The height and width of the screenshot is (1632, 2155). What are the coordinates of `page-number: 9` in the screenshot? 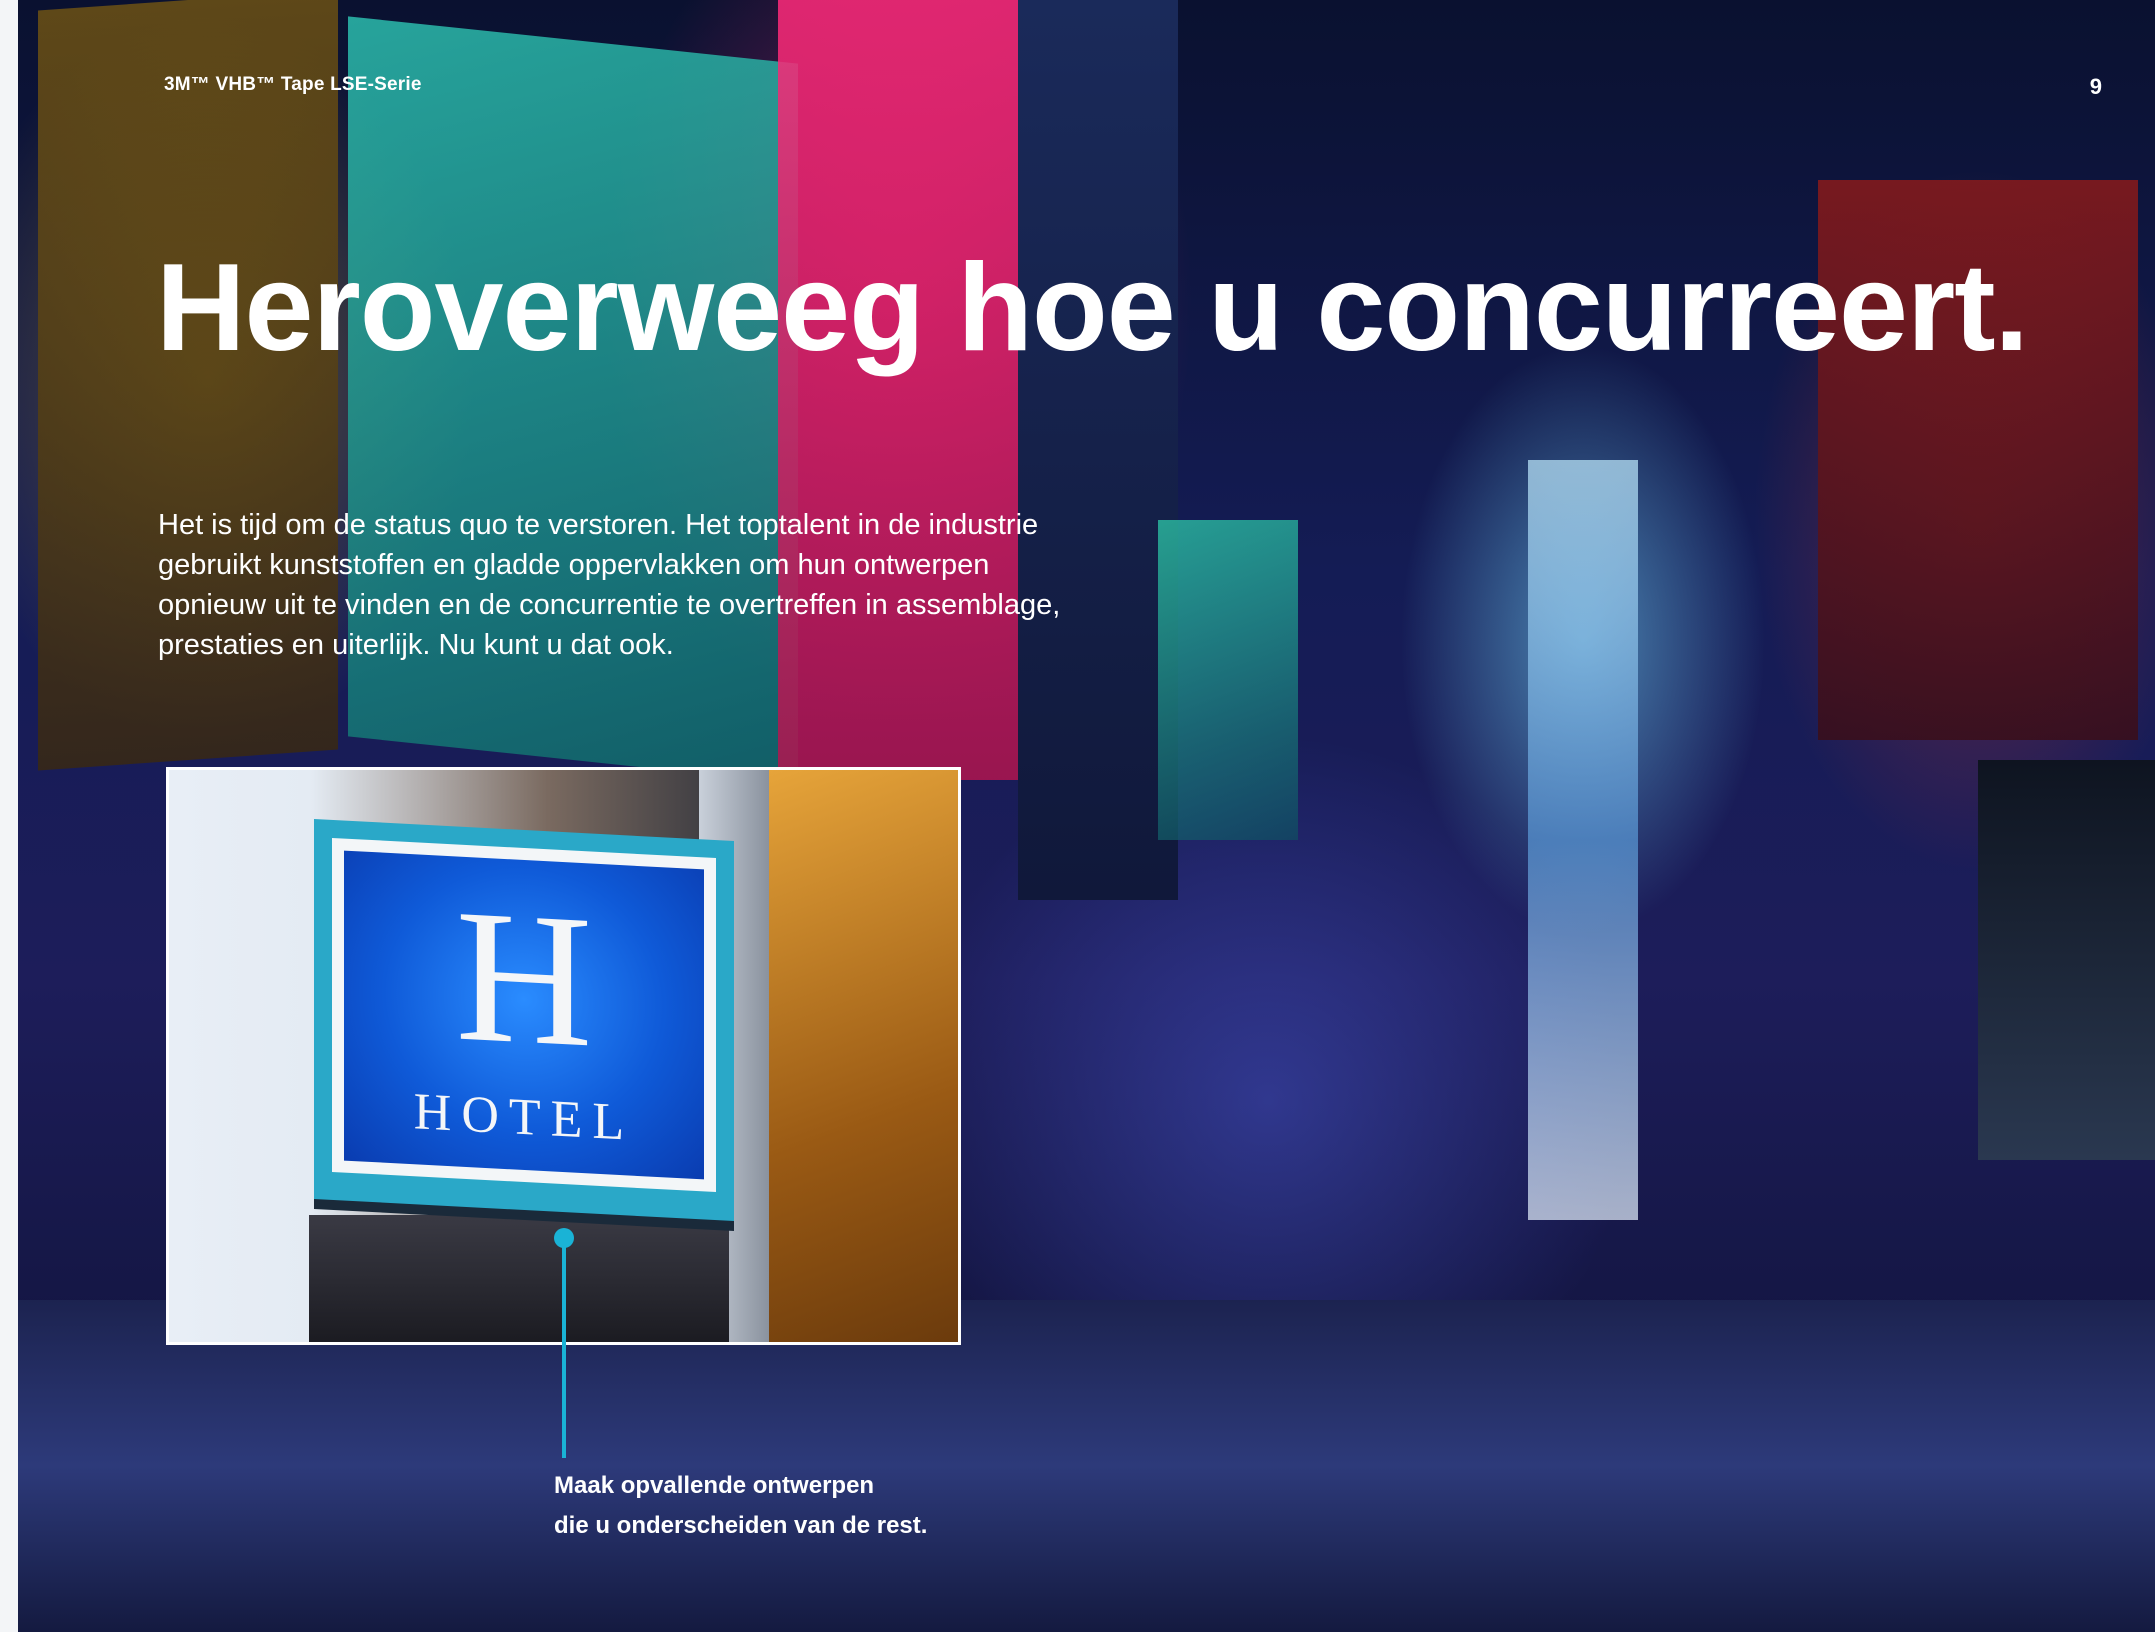 It's located at (2095, 86).